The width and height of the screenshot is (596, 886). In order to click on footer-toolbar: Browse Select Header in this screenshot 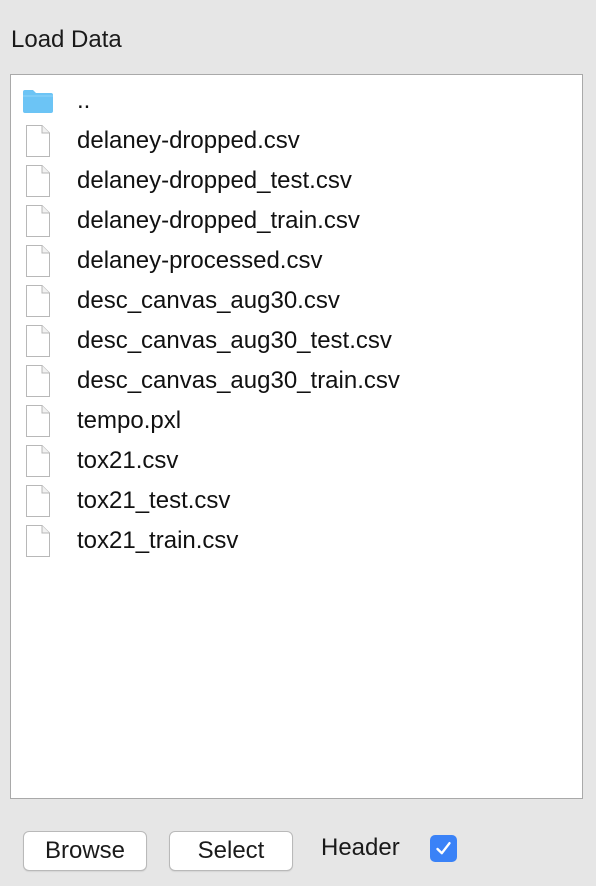, I will do `click(298, 843)`.